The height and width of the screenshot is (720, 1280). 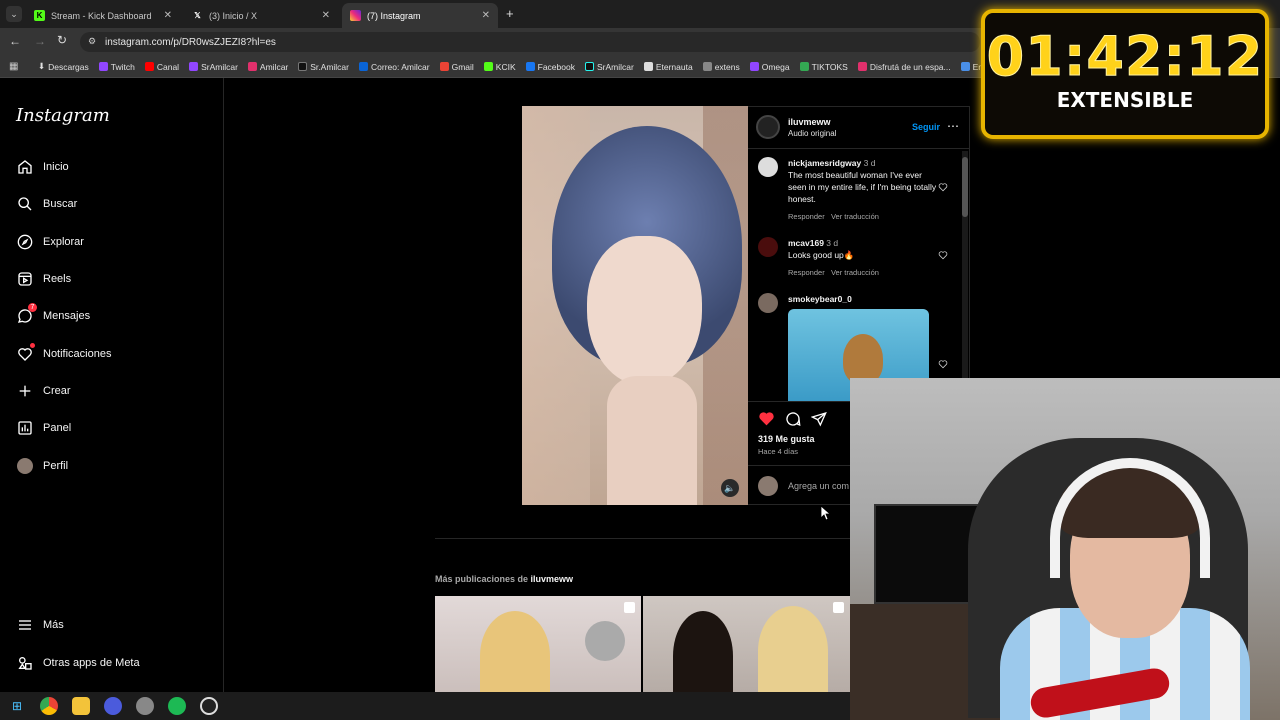 I want to click on back-icon: ←, so click(x=15, y=41).